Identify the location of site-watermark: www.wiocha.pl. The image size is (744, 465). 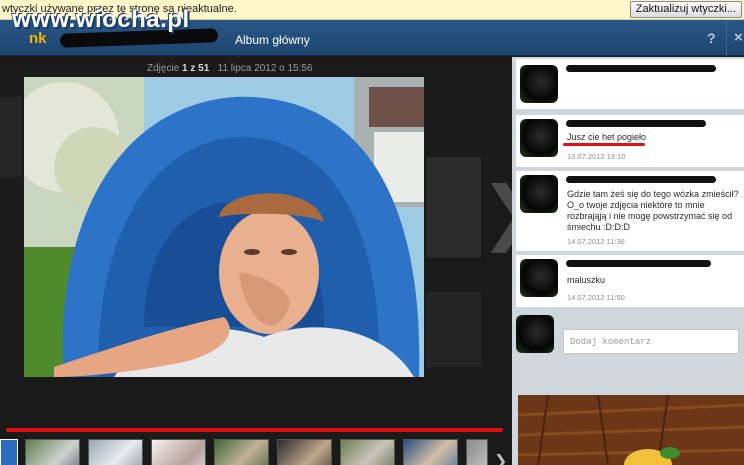
(101, 19).